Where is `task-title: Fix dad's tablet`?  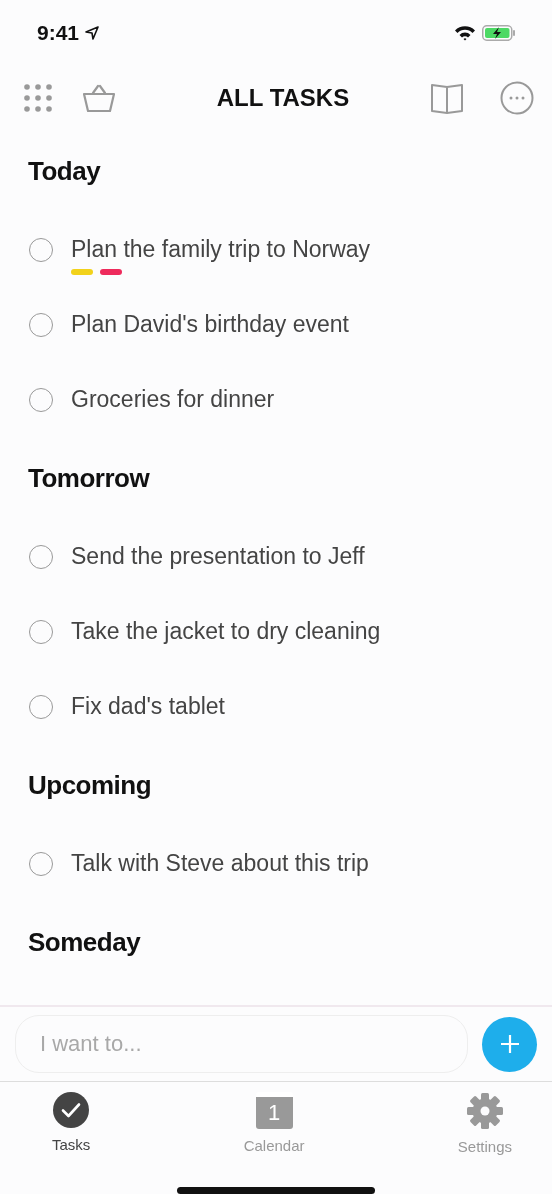
task-title: Fix dad's tablet is located at coordinates (148, 706).